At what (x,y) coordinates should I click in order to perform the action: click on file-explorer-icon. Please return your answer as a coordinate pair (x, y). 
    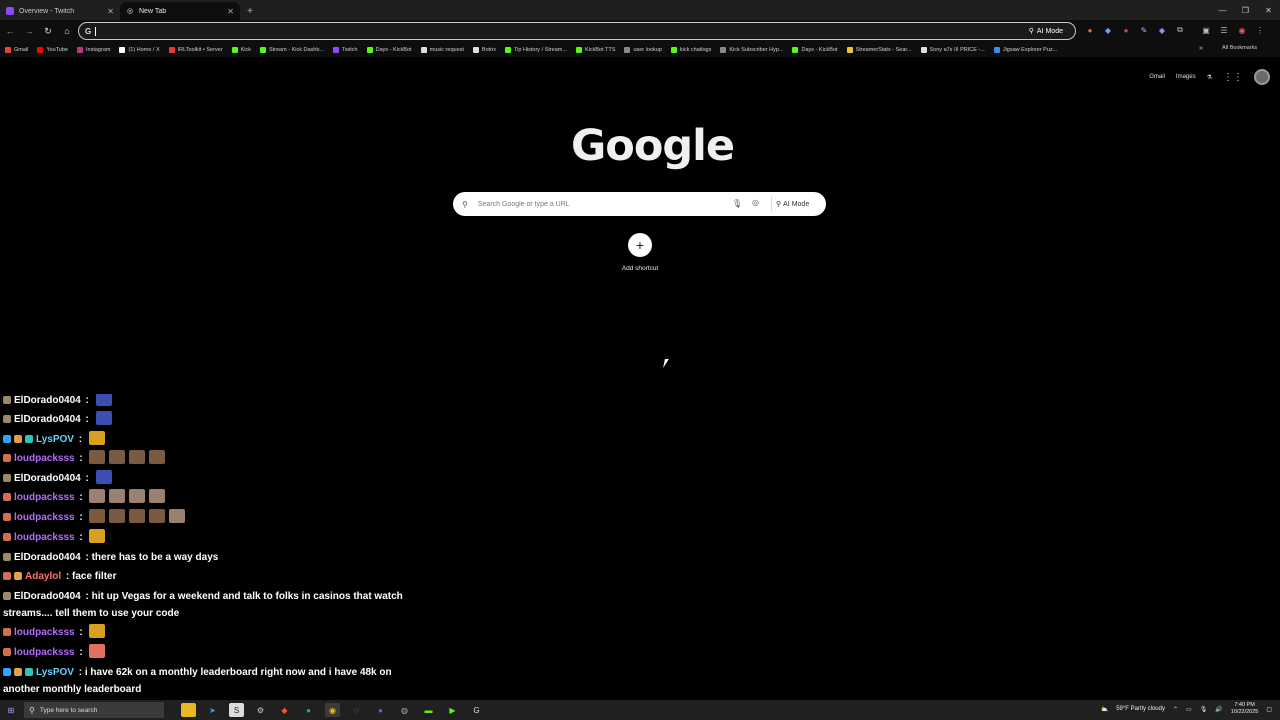
    Looking at the image, I should click on (188, 710).